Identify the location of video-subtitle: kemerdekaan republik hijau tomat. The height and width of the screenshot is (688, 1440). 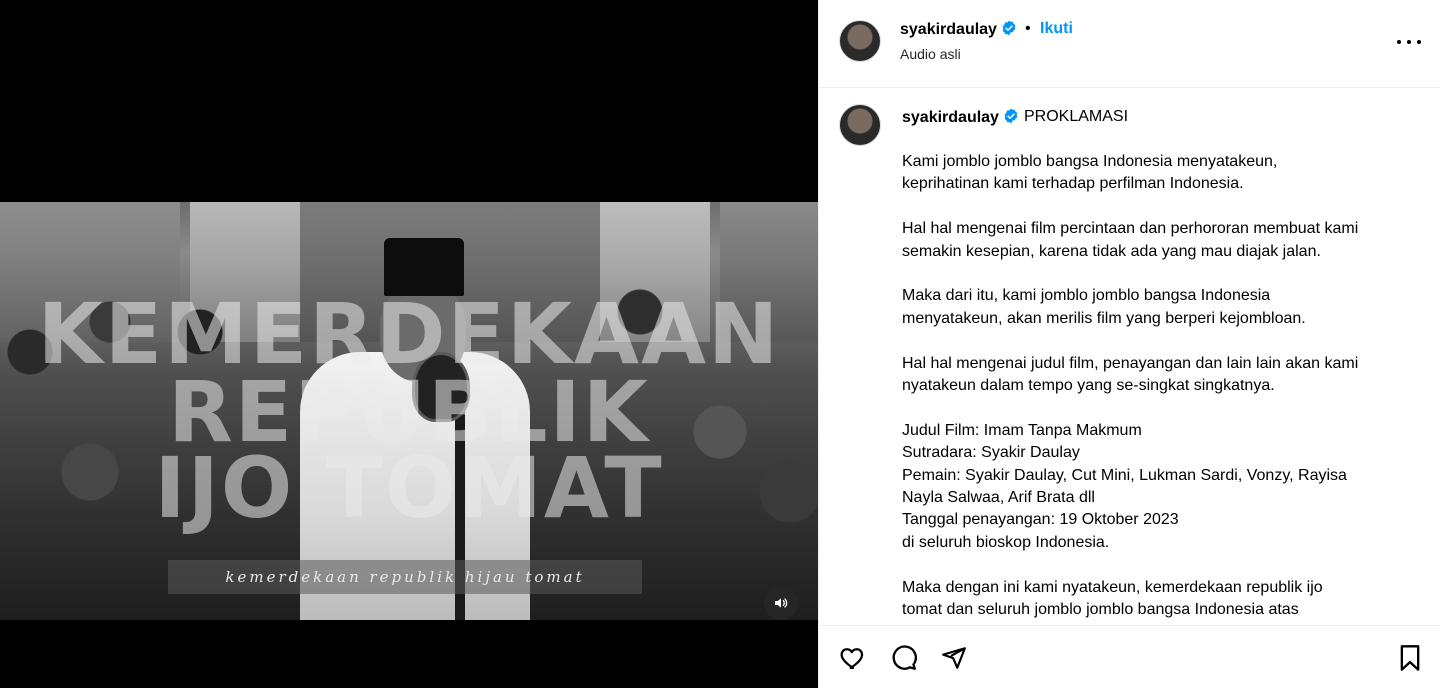
(405, 577).